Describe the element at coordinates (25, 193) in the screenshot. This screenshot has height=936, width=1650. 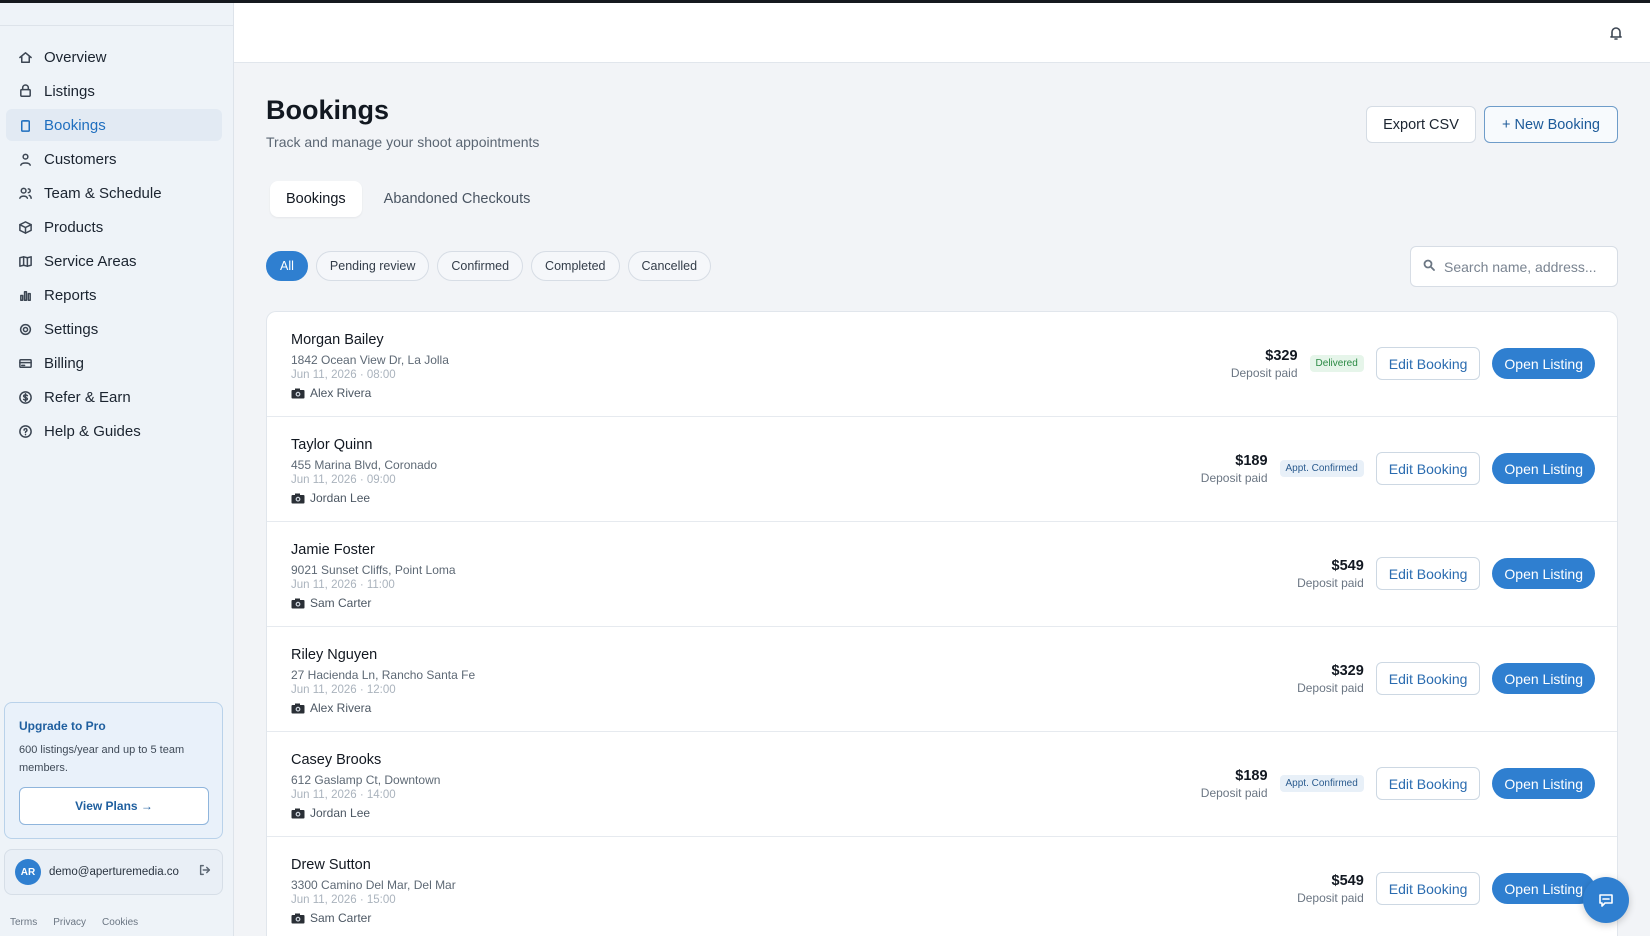
I see `users-icon` at that location.